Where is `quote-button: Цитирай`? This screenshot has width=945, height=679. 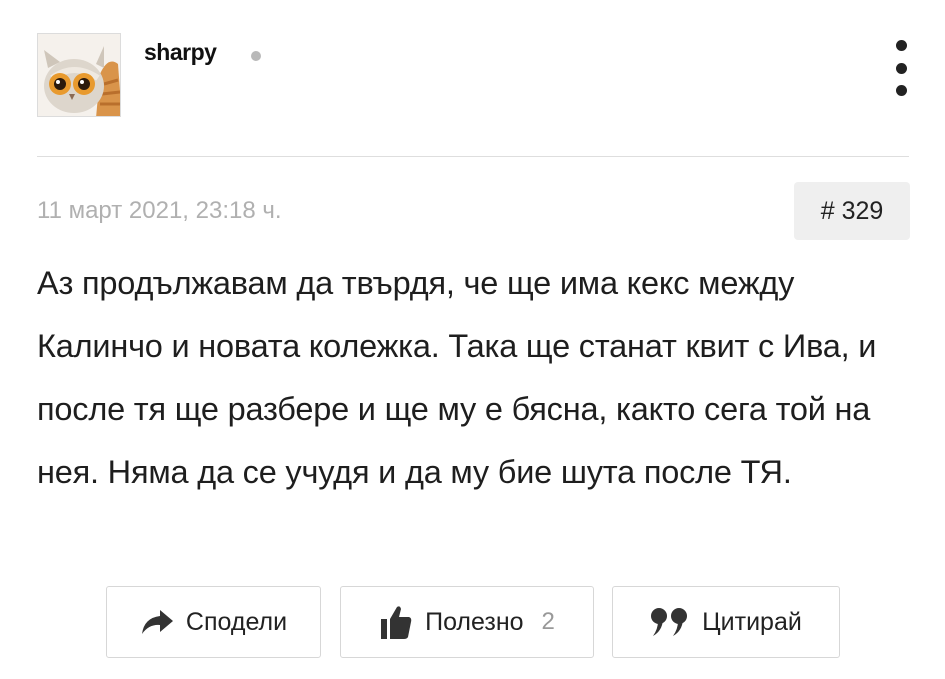
quote-button: Цитирай is located at coordinates (726, 622).